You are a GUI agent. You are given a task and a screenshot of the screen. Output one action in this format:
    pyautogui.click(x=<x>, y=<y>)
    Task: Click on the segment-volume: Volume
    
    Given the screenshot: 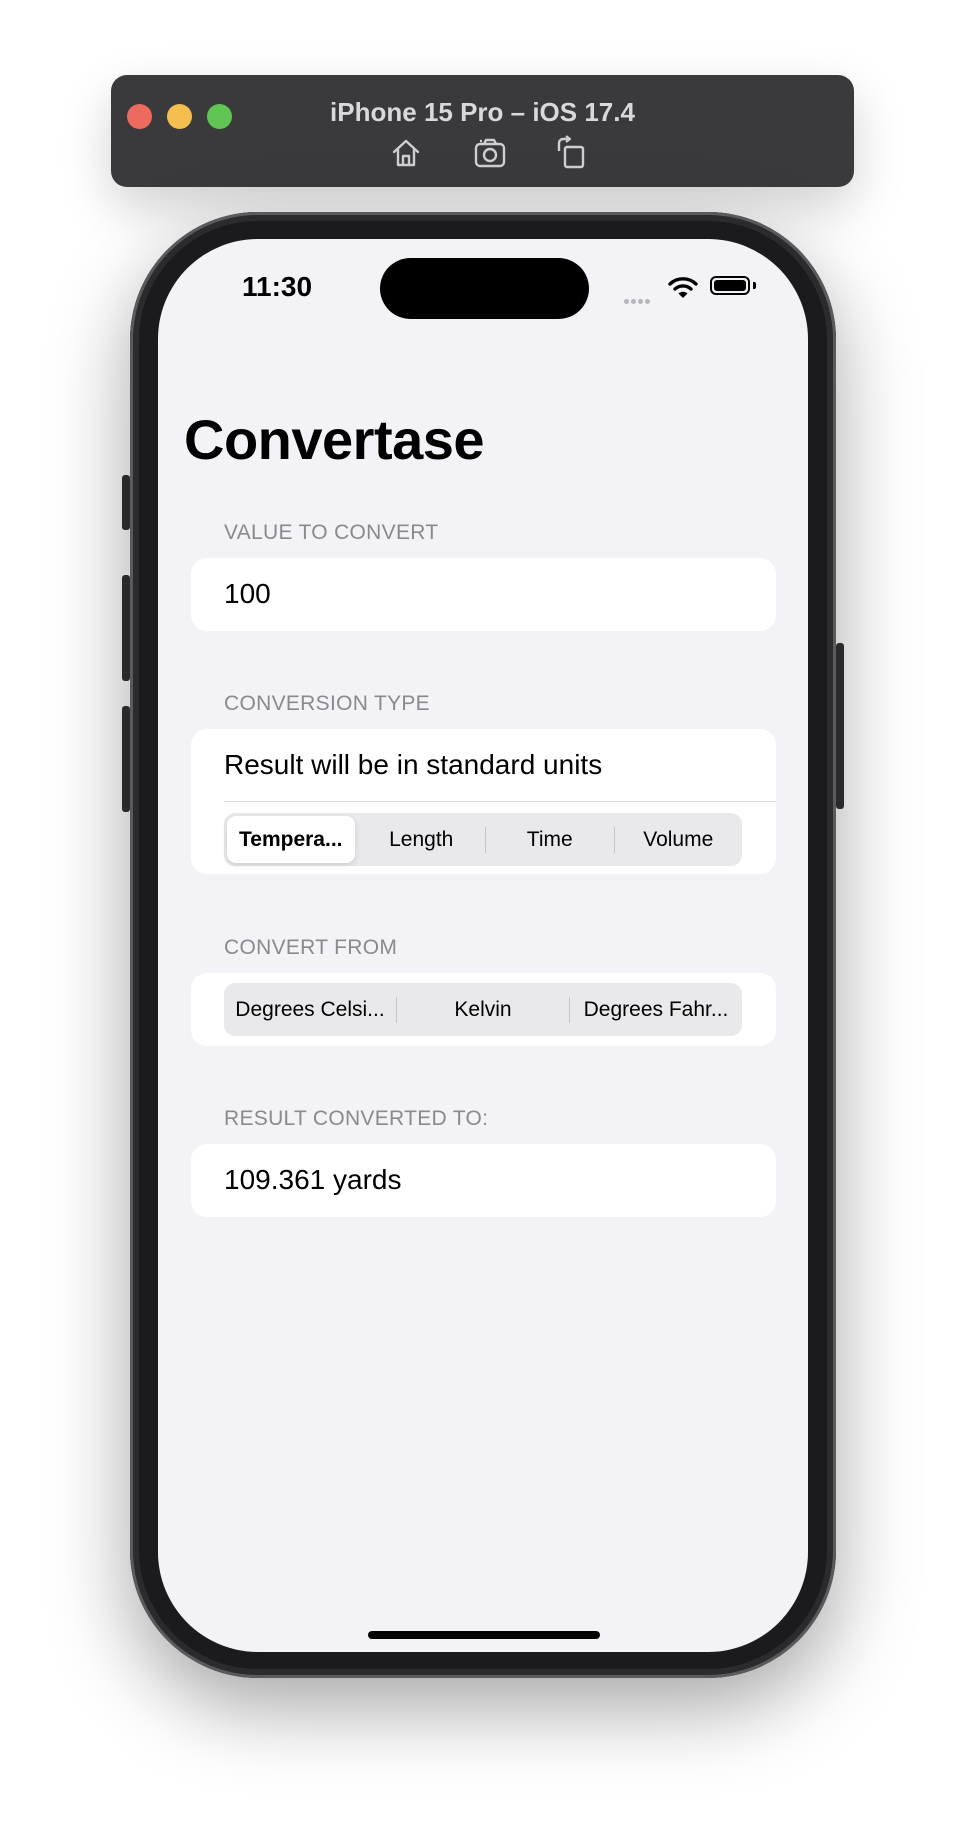 What is the action you would take?
    pyautogui.click(x=679, y=839)
    